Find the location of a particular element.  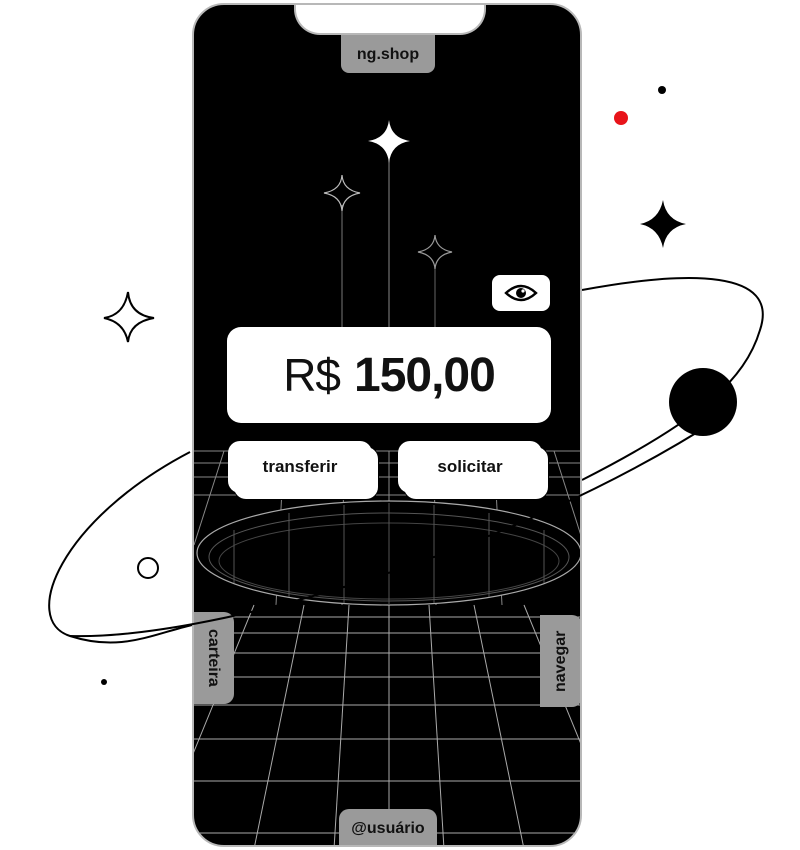

eye-icon is located at coordinates (521, 293).